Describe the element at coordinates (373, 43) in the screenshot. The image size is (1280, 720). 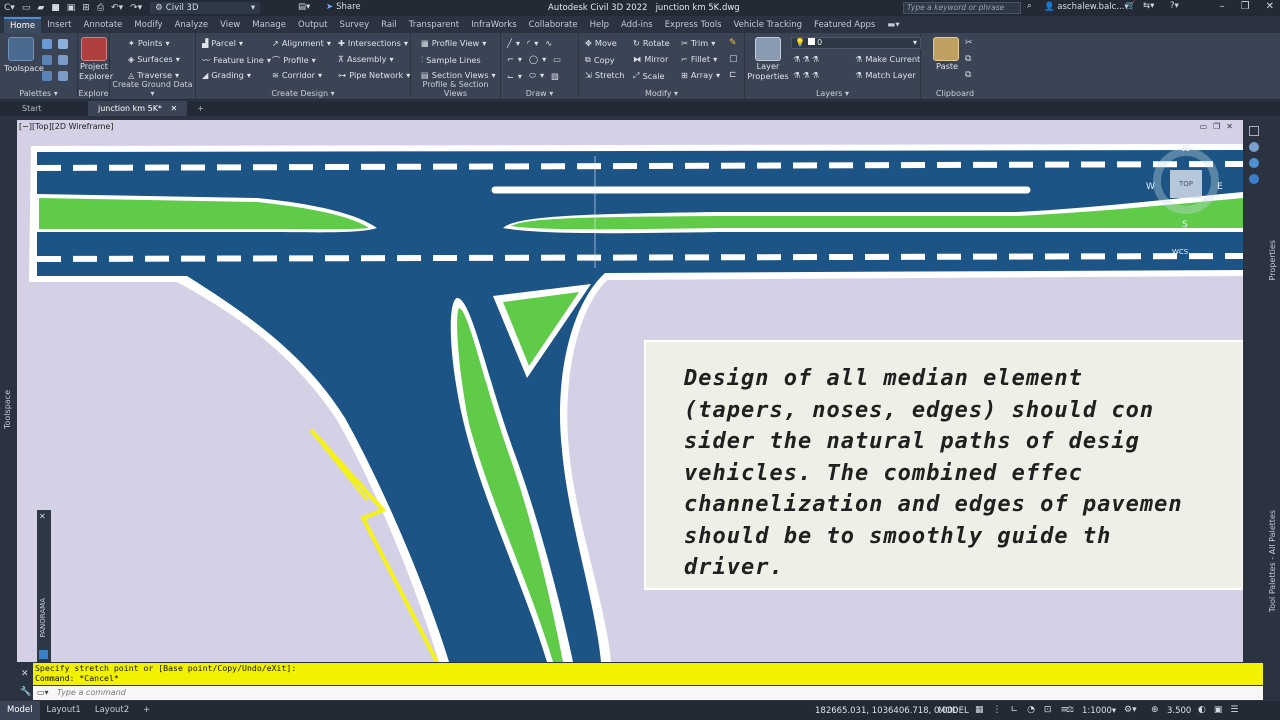
I see `intersections-button: ✚ Intersections ▾` at that location.